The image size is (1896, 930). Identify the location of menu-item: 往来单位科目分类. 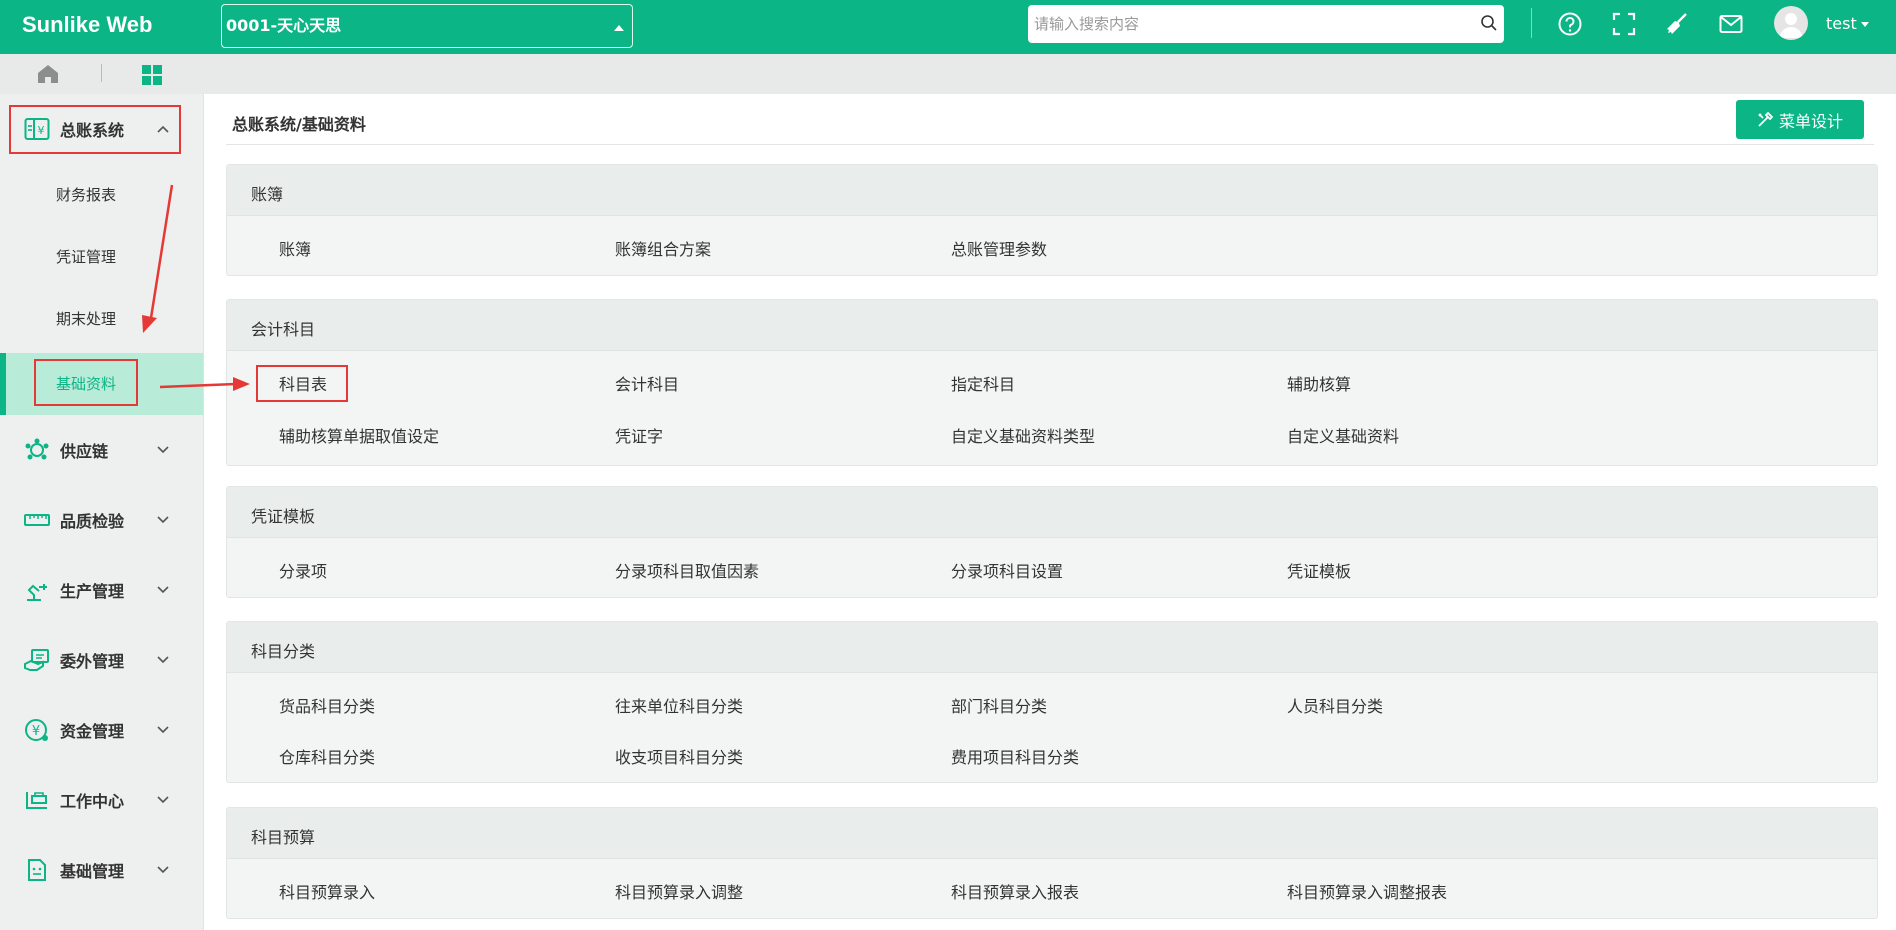
(679, 705).